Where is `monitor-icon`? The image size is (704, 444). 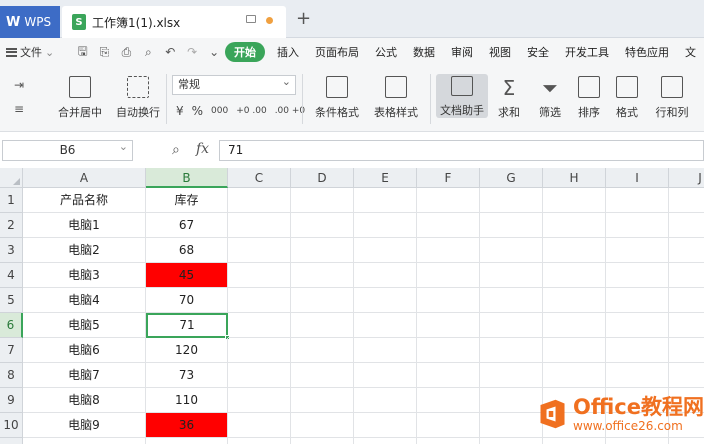
monitor-icon is located at coordinates (251, 19).